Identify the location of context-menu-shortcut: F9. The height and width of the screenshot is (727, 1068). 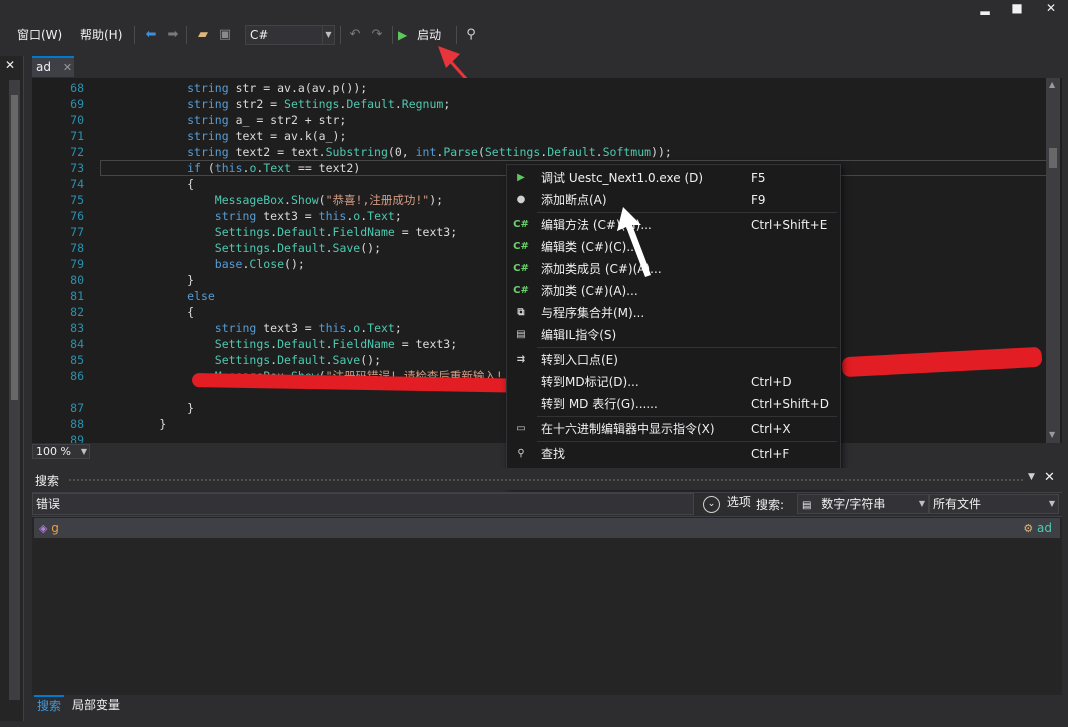
(758, 200).